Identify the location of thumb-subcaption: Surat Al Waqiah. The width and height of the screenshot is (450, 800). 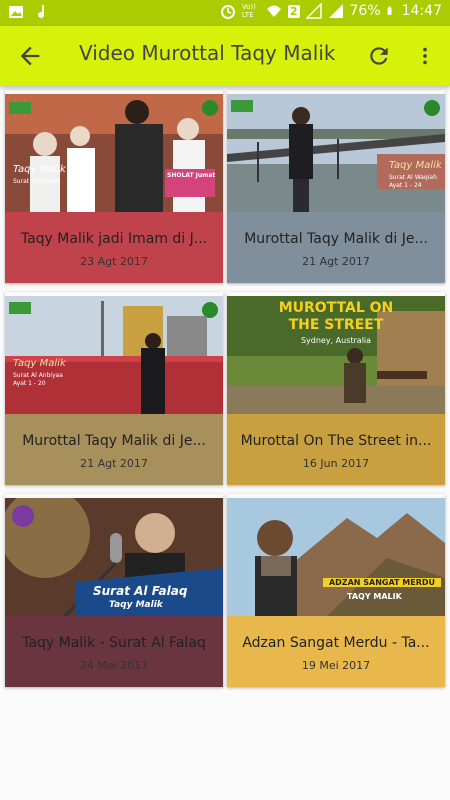
(413, 177).